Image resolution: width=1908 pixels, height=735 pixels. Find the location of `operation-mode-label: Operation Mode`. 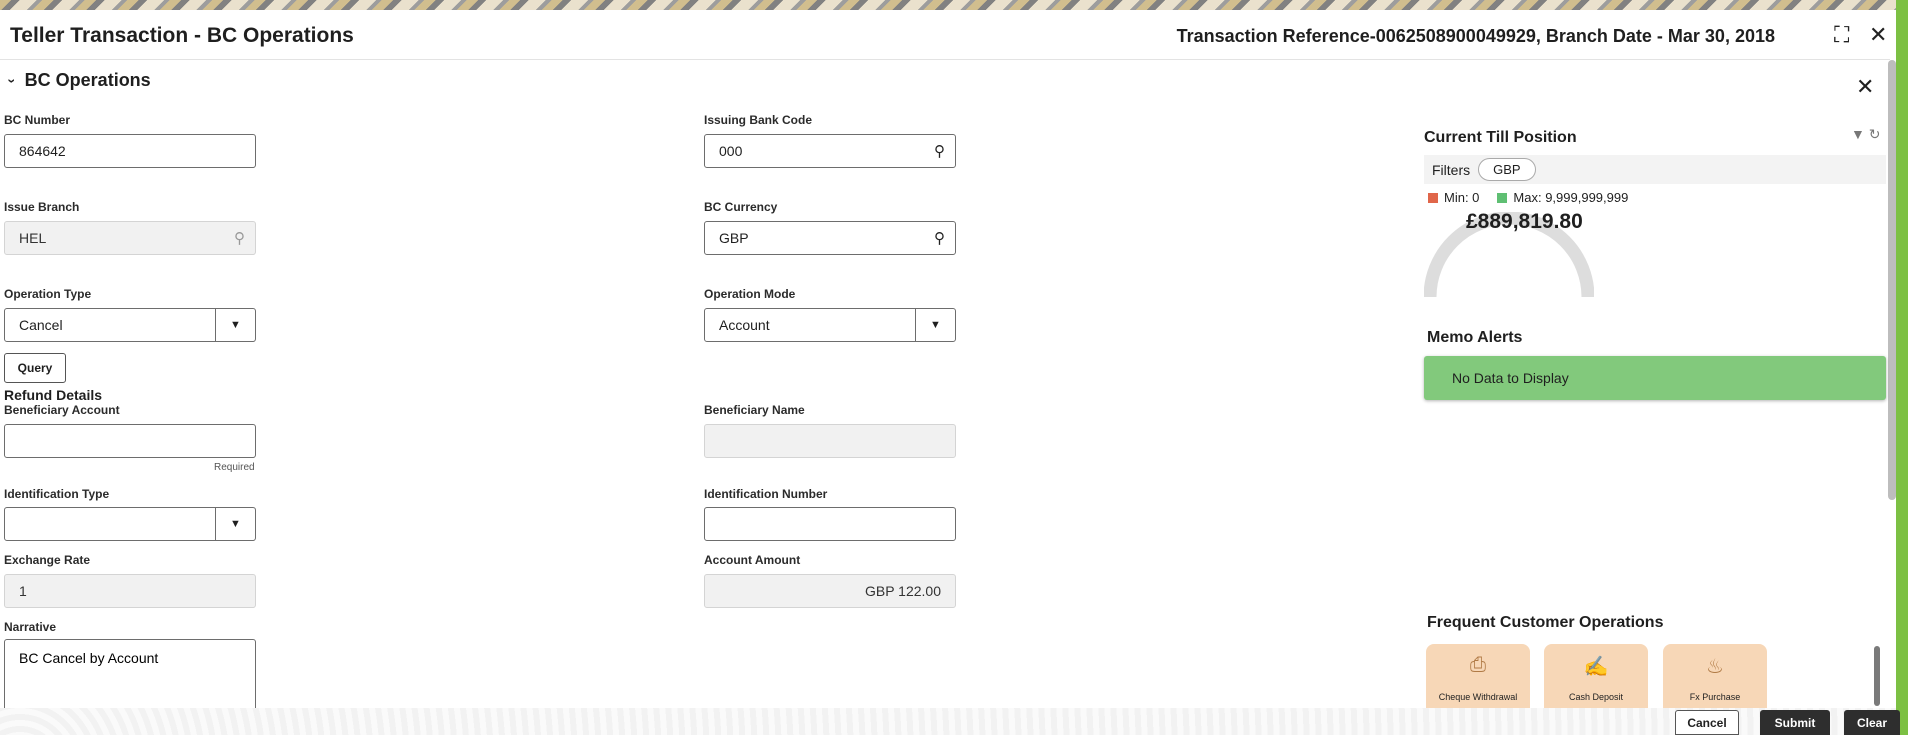

operation-mode-label: Operation Mode is located at coordinates (750, 294).